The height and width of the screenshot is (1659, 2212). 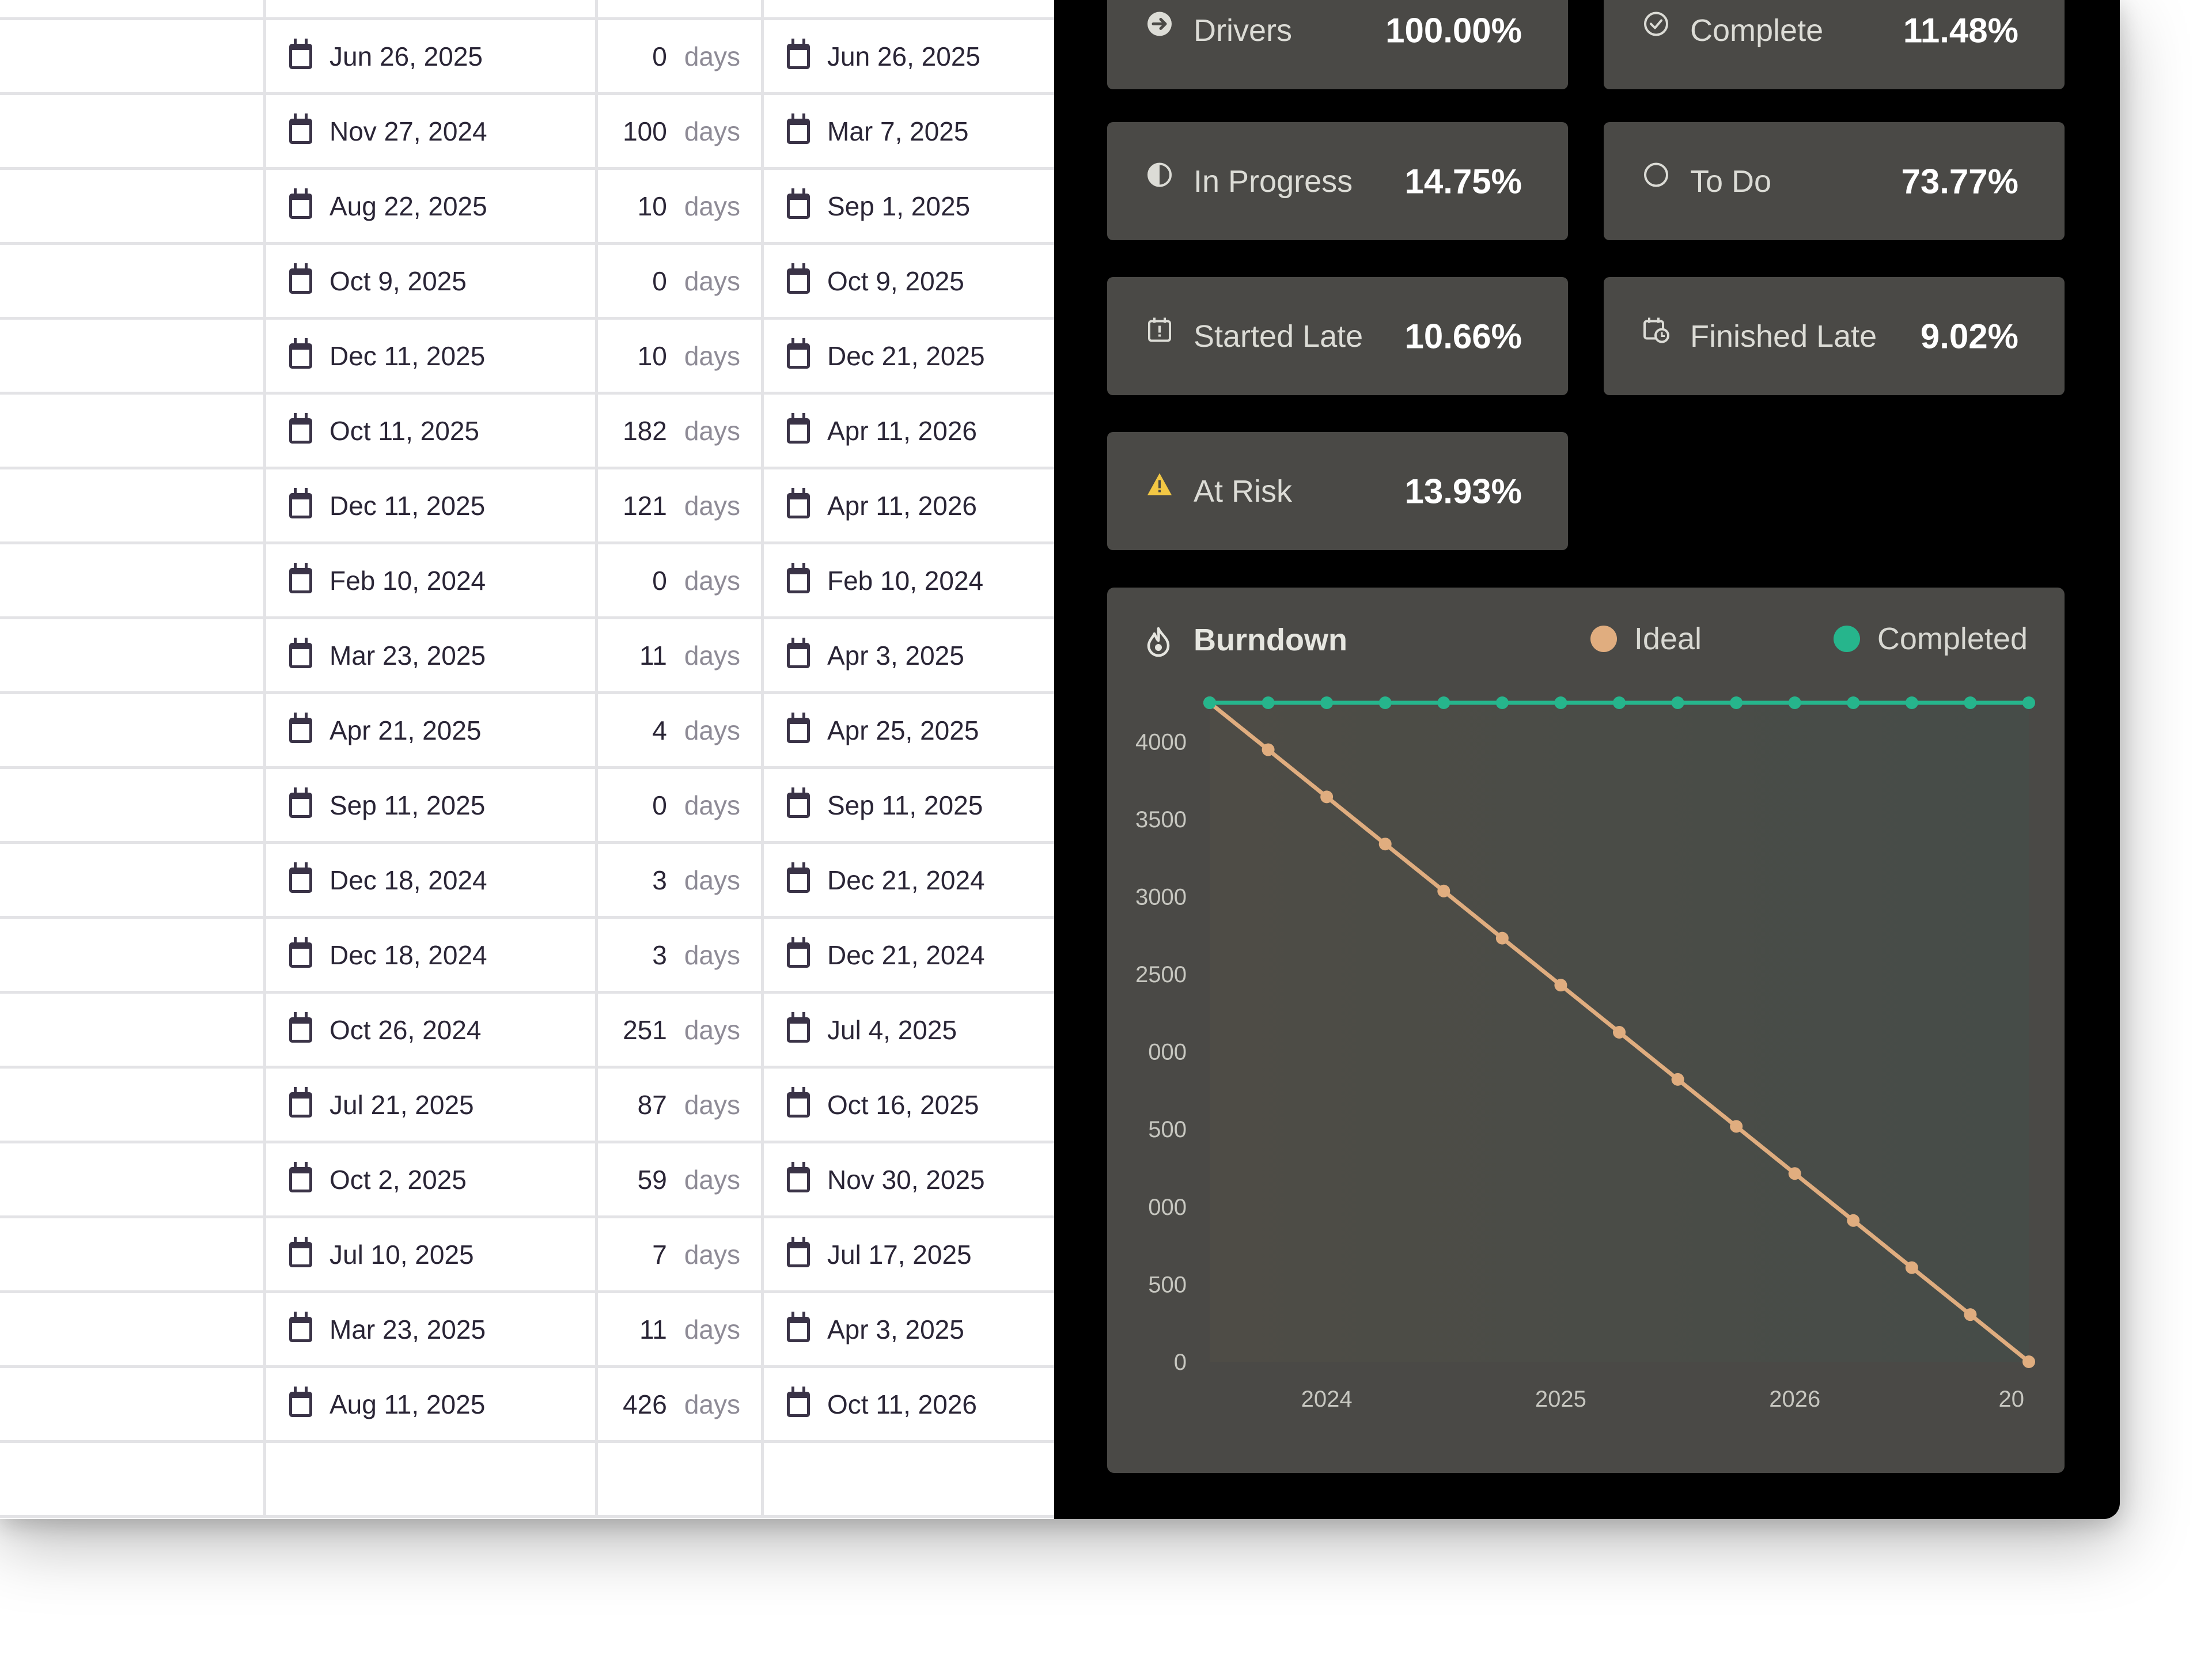 I want to click on duration-cell: 121 days, so click(x=681, y=505).